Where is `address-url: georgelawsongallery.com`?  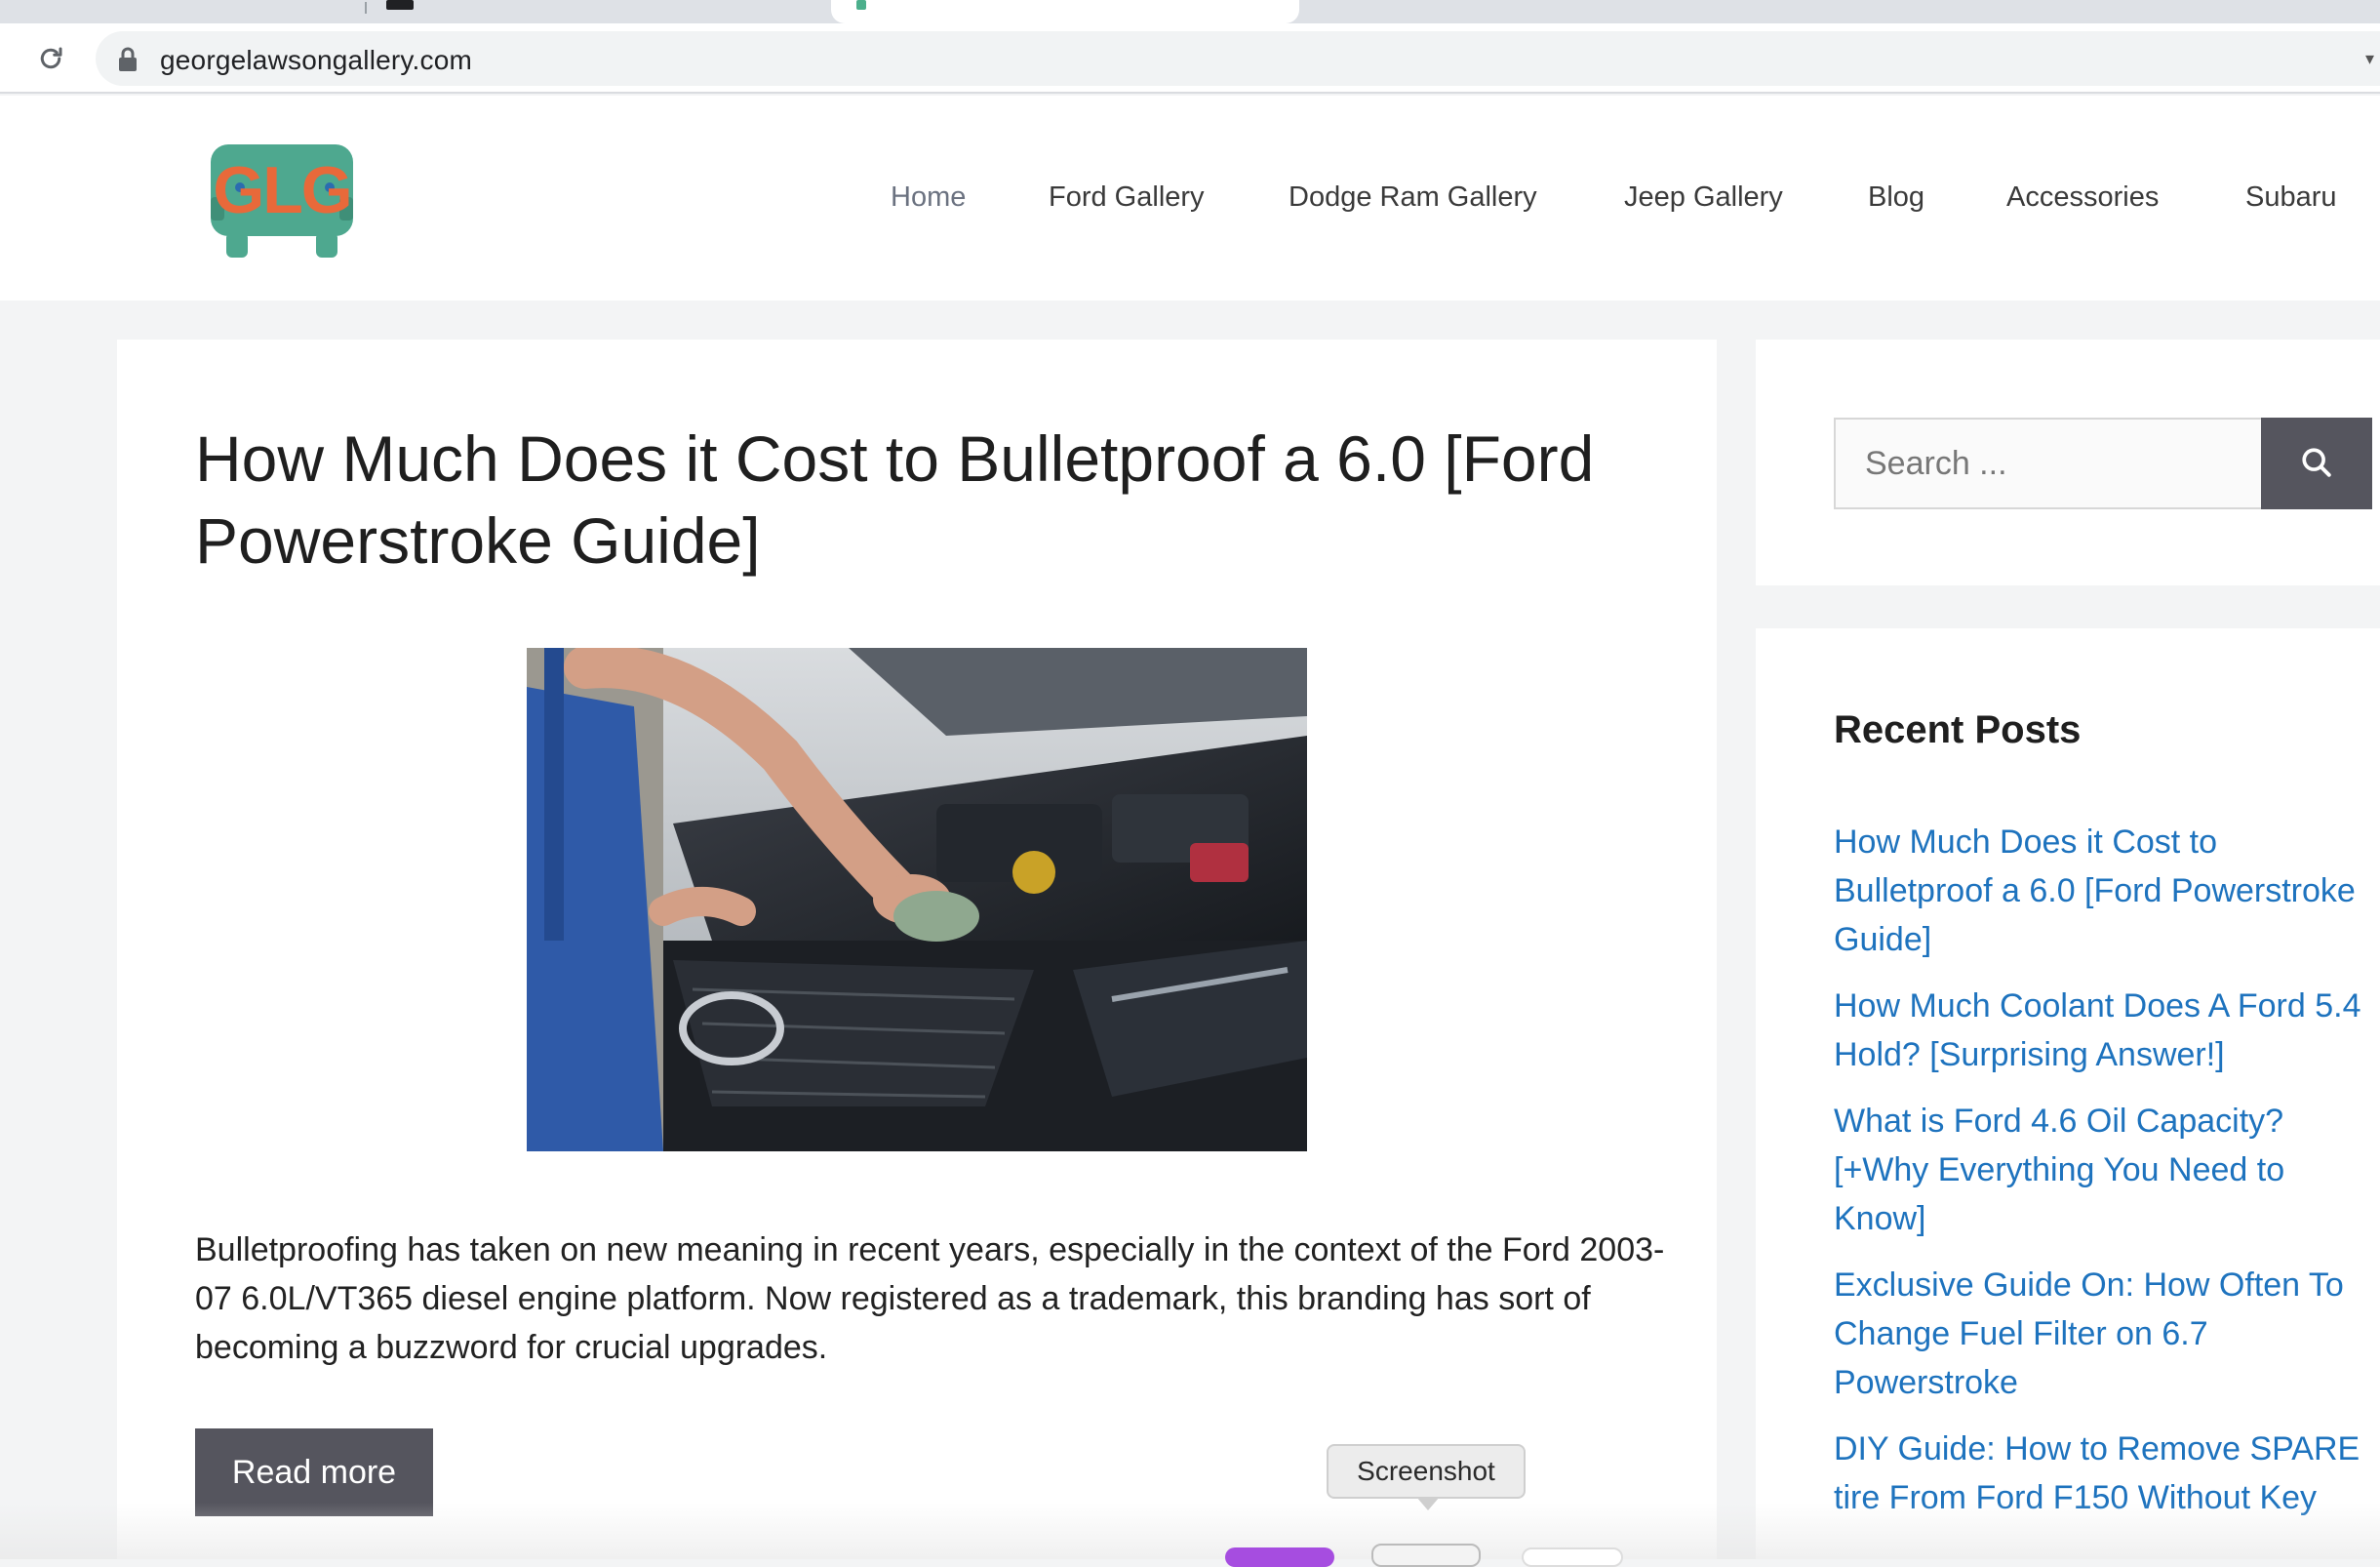 address-url: georgelawsongallery.com is located at coordinates (316, 61).